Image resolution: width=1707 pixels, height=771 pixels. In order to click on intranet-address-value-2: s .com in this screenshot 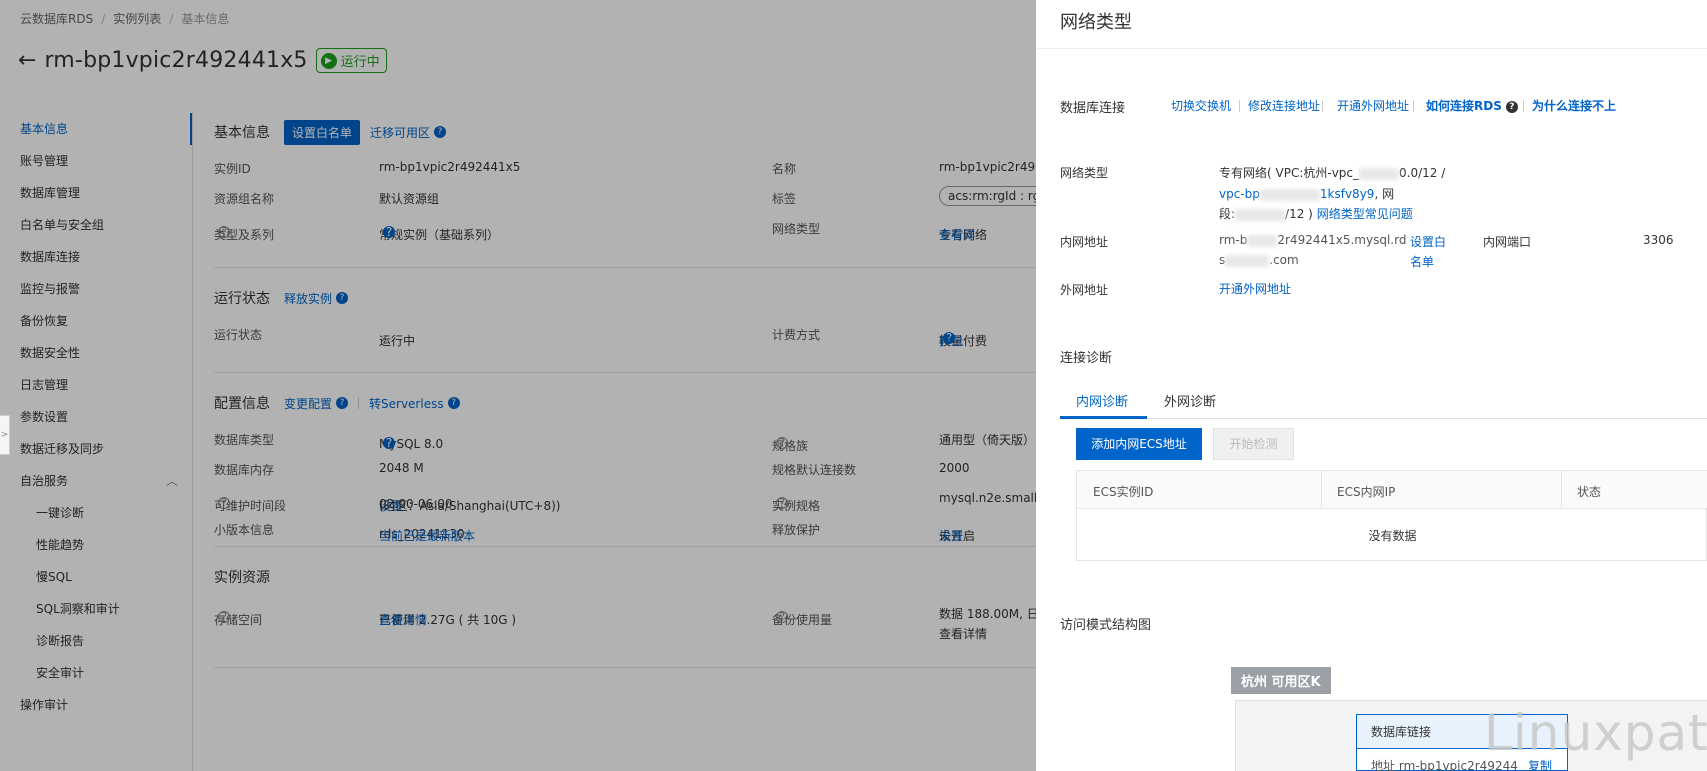, I will do `click(1259, 260)`.